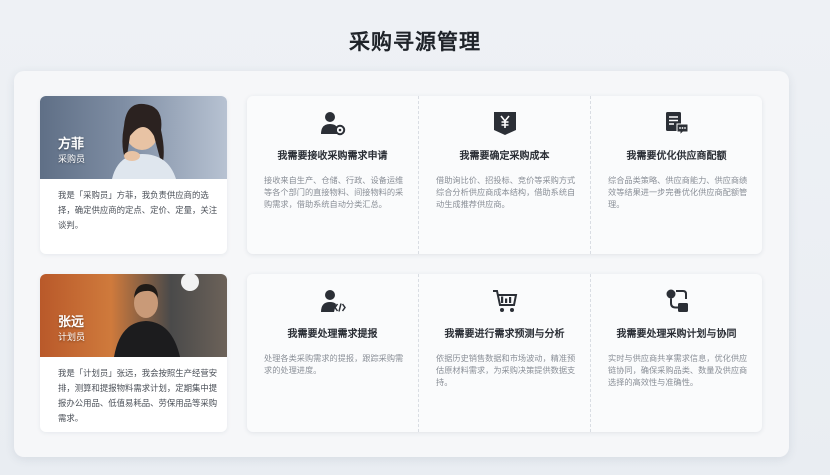 This screenshot has width=830, height=475. What do you see at coordinates (504, 156) in the screenshot?
I see `need-card-title: 我需要确定采购成本` at bounding box center [504, 156].